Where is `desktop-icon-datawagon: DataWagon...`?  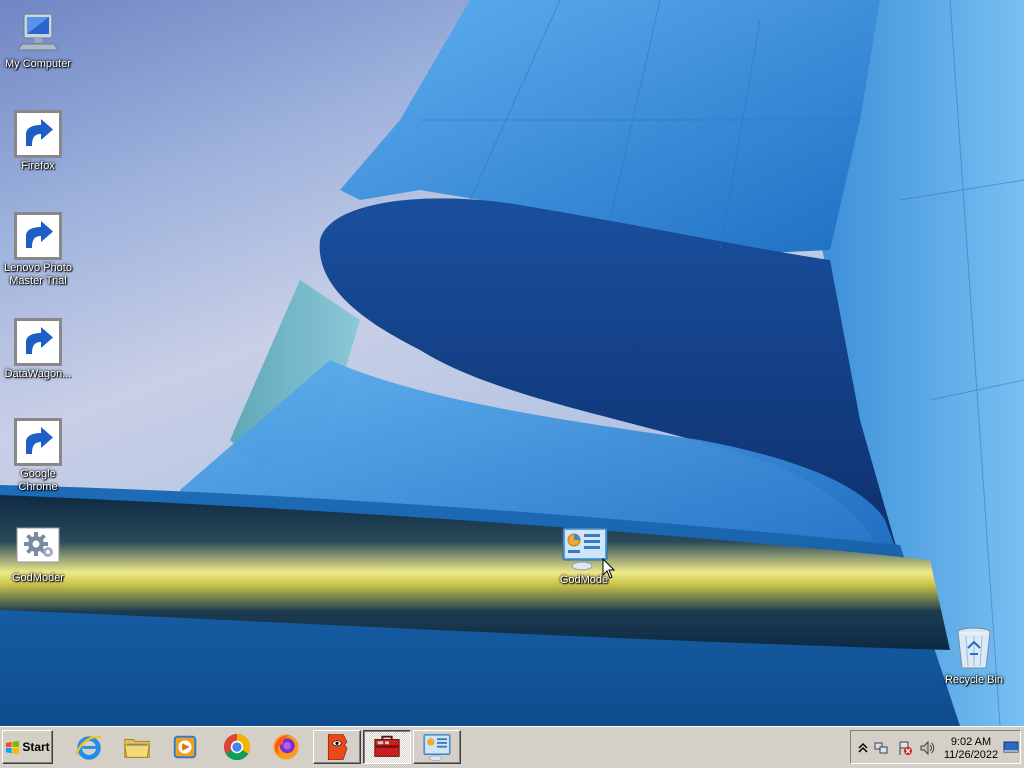 desktop-icon-datawagon: DataWagon... is located at coordinates (38, 349).